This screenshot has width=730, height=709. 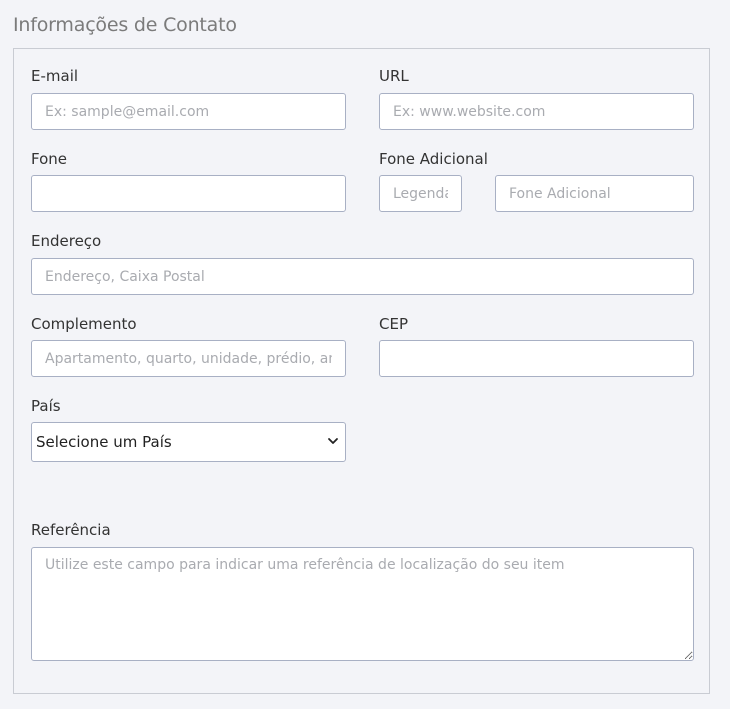 What do you see at coordinates (49, 159) in the screenshot?
I see `phone-label: Fone` at bounding box center [49, 159].